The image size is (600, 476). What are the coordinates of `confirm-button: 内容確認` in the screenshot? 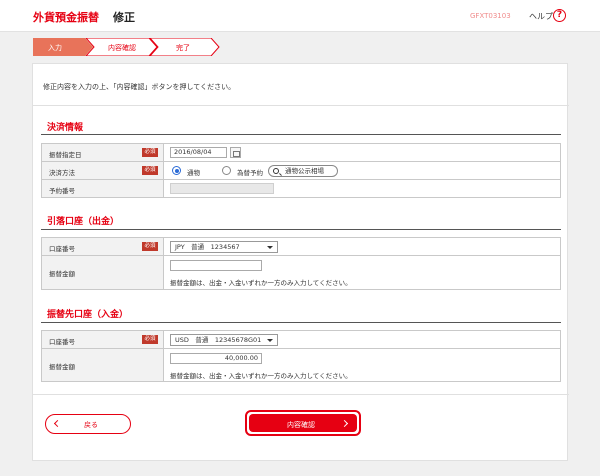 It's located at (303, 423).